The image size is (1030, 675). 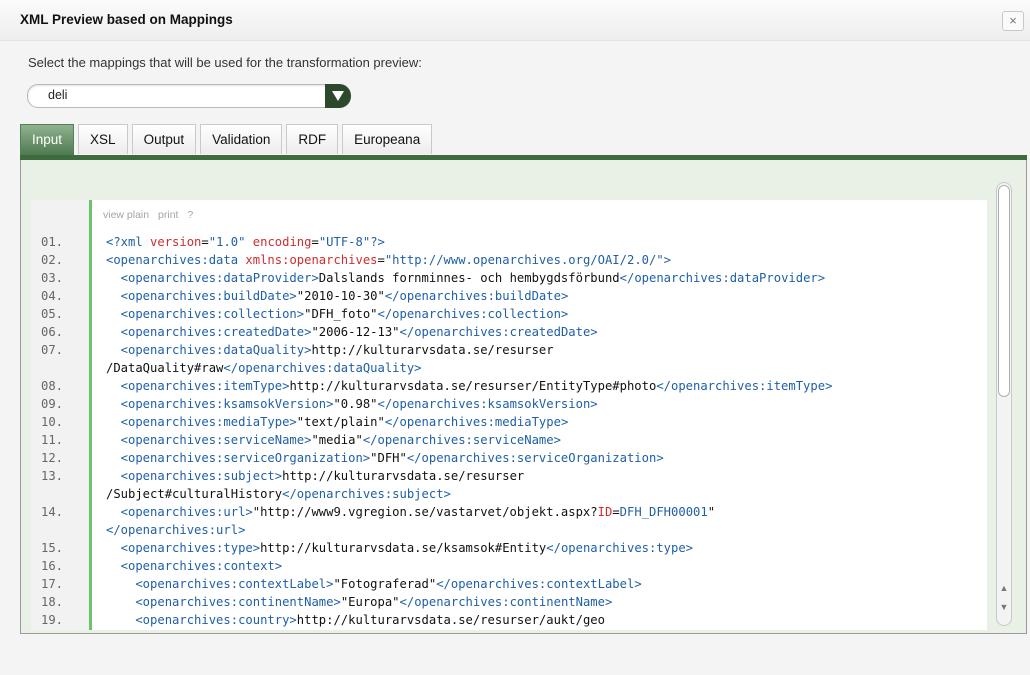 What do you see at coordinates (1004, 607) in the screenshot?
I see `scroll-down-arrow-icon: ▼` at bounding box center [1004, 607].